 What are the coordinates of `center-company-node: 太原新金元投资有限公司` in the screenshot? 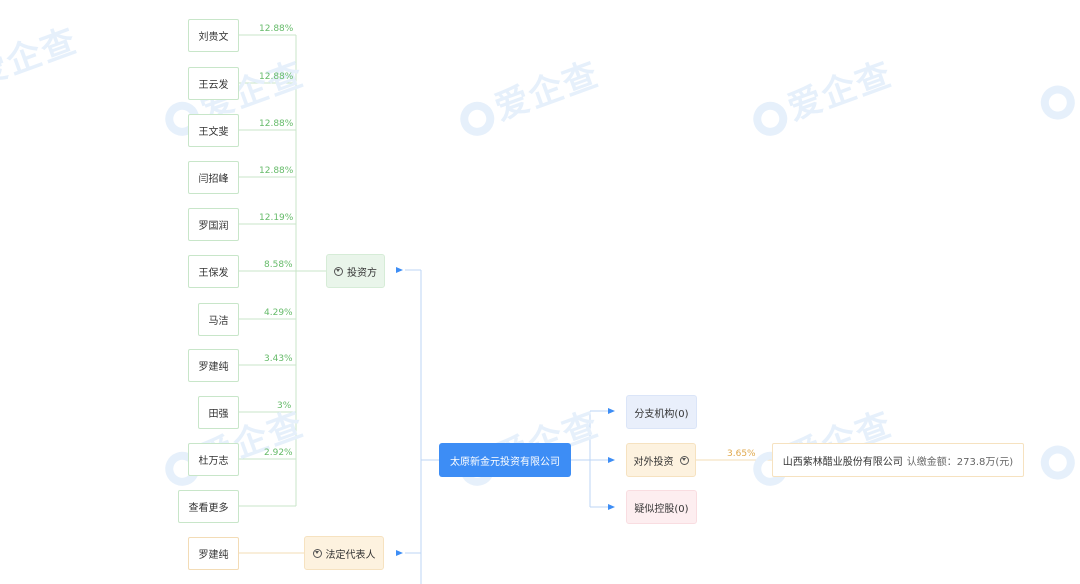 It's located at (505, 460).